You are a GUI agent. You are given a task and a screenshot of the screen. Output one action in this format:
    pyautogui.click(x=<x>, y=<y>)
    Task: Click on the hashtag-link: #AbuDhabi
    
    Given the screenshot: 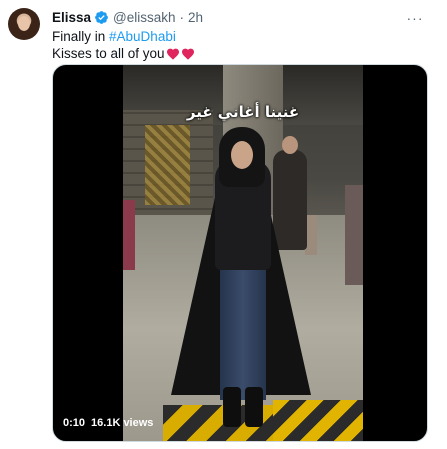 What is the action you would take?
    pyautogui.click(x=142, y=36)
    